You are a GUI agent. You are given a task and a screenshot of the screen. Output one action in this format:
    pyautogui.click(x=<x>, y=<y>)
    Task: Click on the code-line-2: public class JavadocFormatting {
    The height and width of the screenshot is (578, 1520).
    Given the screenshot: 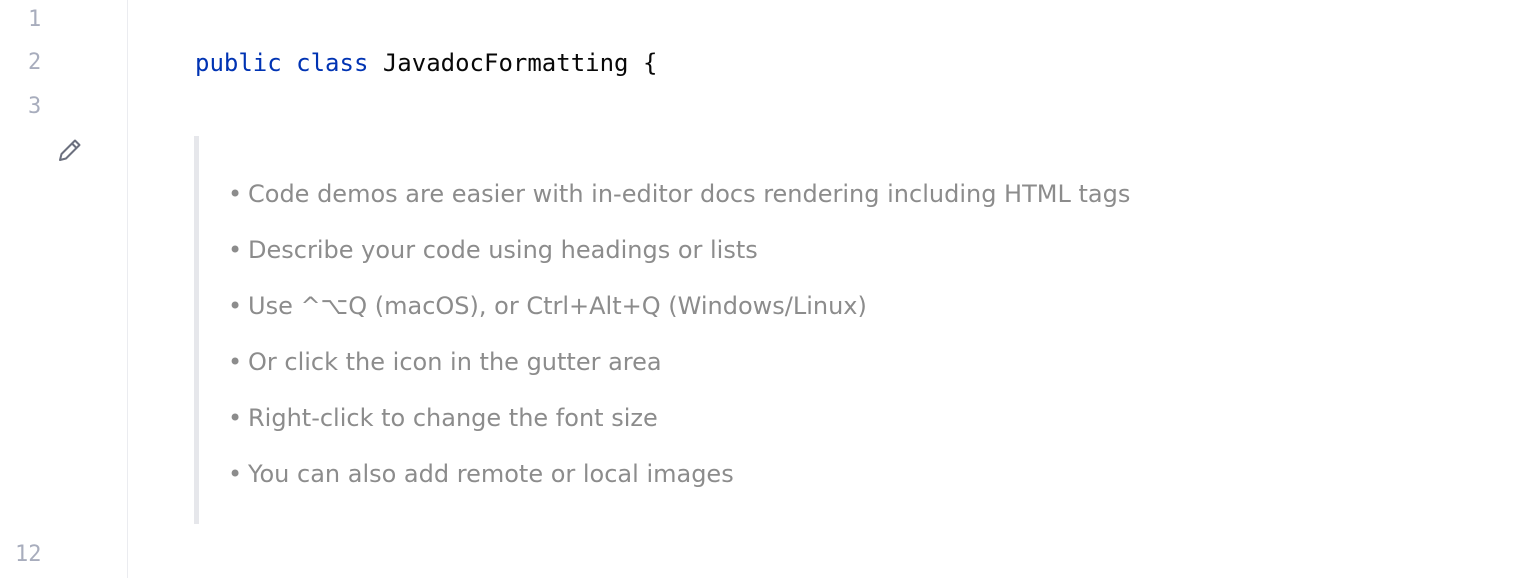 What is the action you would take?
    pyautogui.click(x=426, y=63)
    